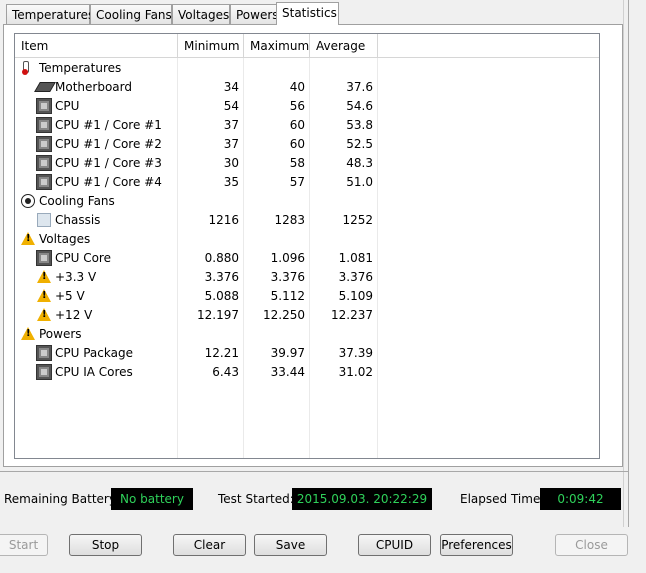 Image resolution: width=646 pixels, height=573 pixels. What do you see at coordinates (355, 353) in the screenshot?
I see `average-value: 37.39` at bounding box center [355, 353].